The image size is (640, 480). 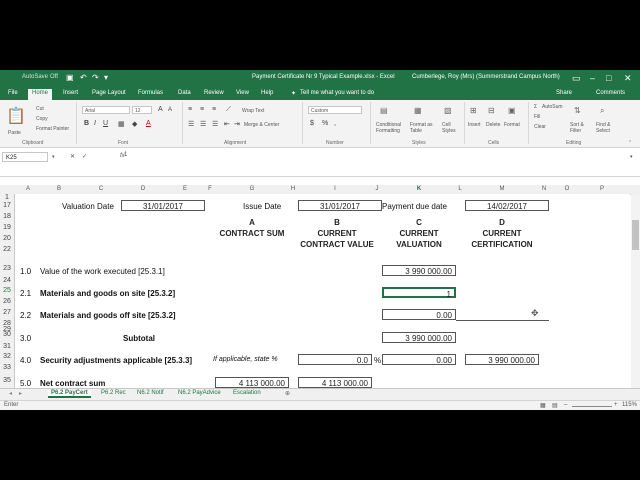 What do you see at coordinates (535, 107) in the screenshot?
I see `autosum-icon: Σ` at bounding box center [535, 107].